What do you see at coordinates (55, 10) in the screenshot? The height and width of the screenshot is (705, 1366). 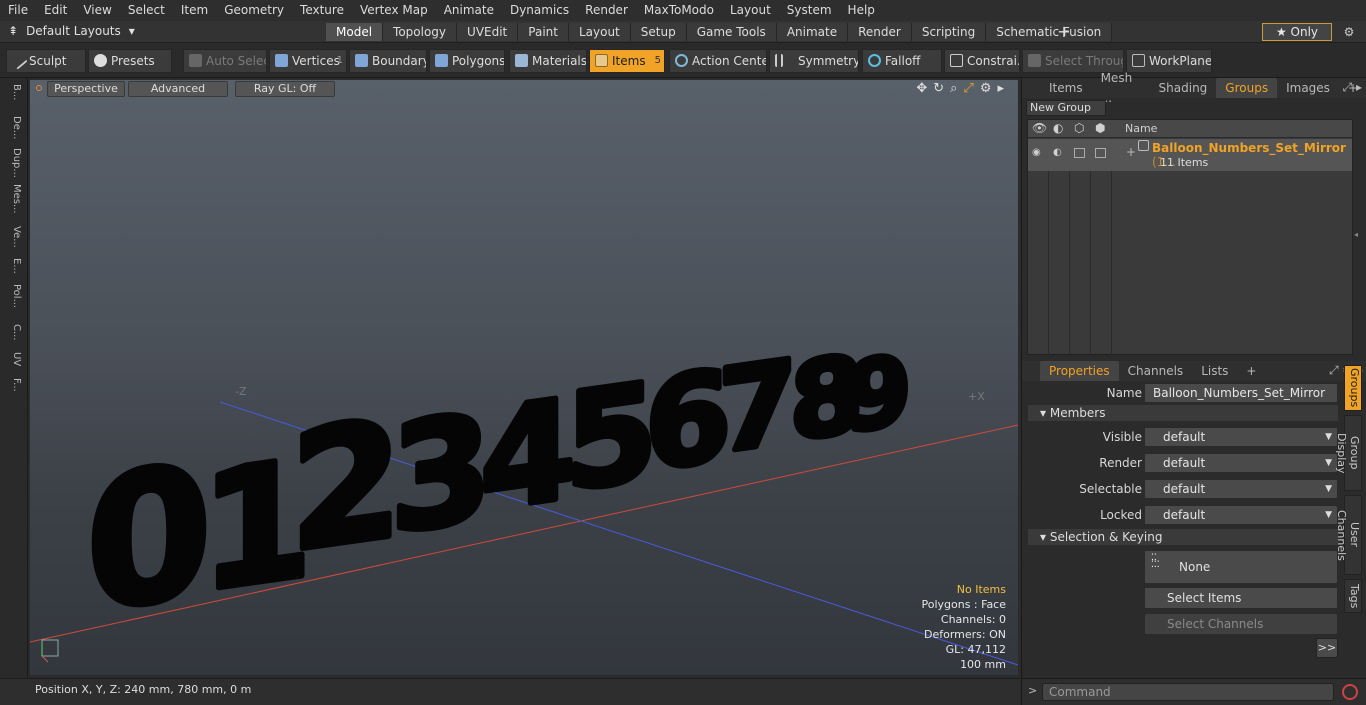 I see `menu-item: Edit` at bounding box center [55, 10].